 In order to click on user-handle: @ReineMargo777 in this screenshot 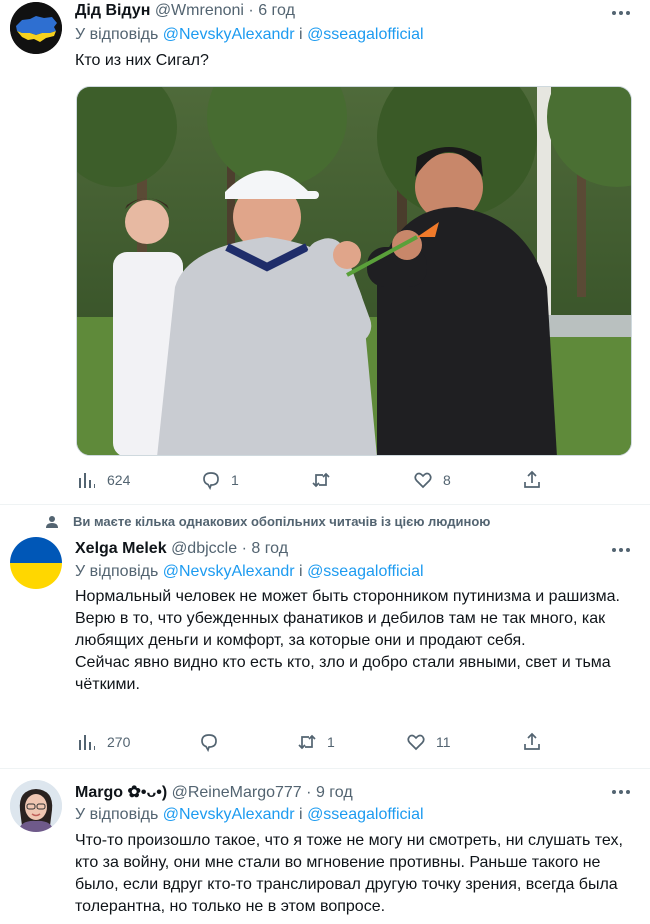, I will do `click(237, 792)`.